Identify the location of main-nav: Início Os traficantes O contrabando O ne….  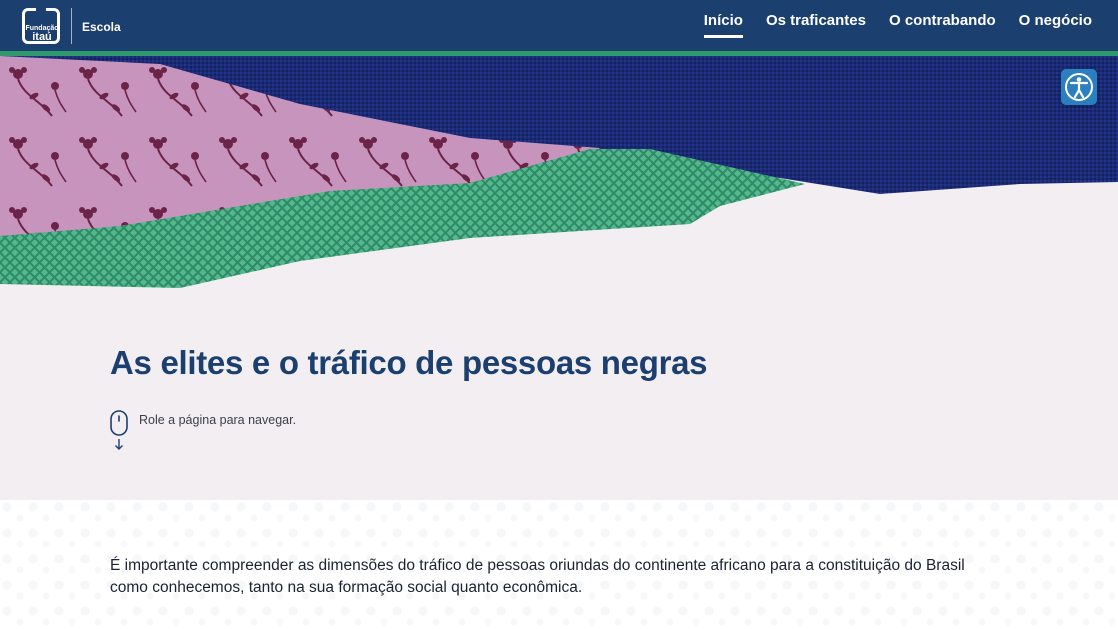
(886, 25).